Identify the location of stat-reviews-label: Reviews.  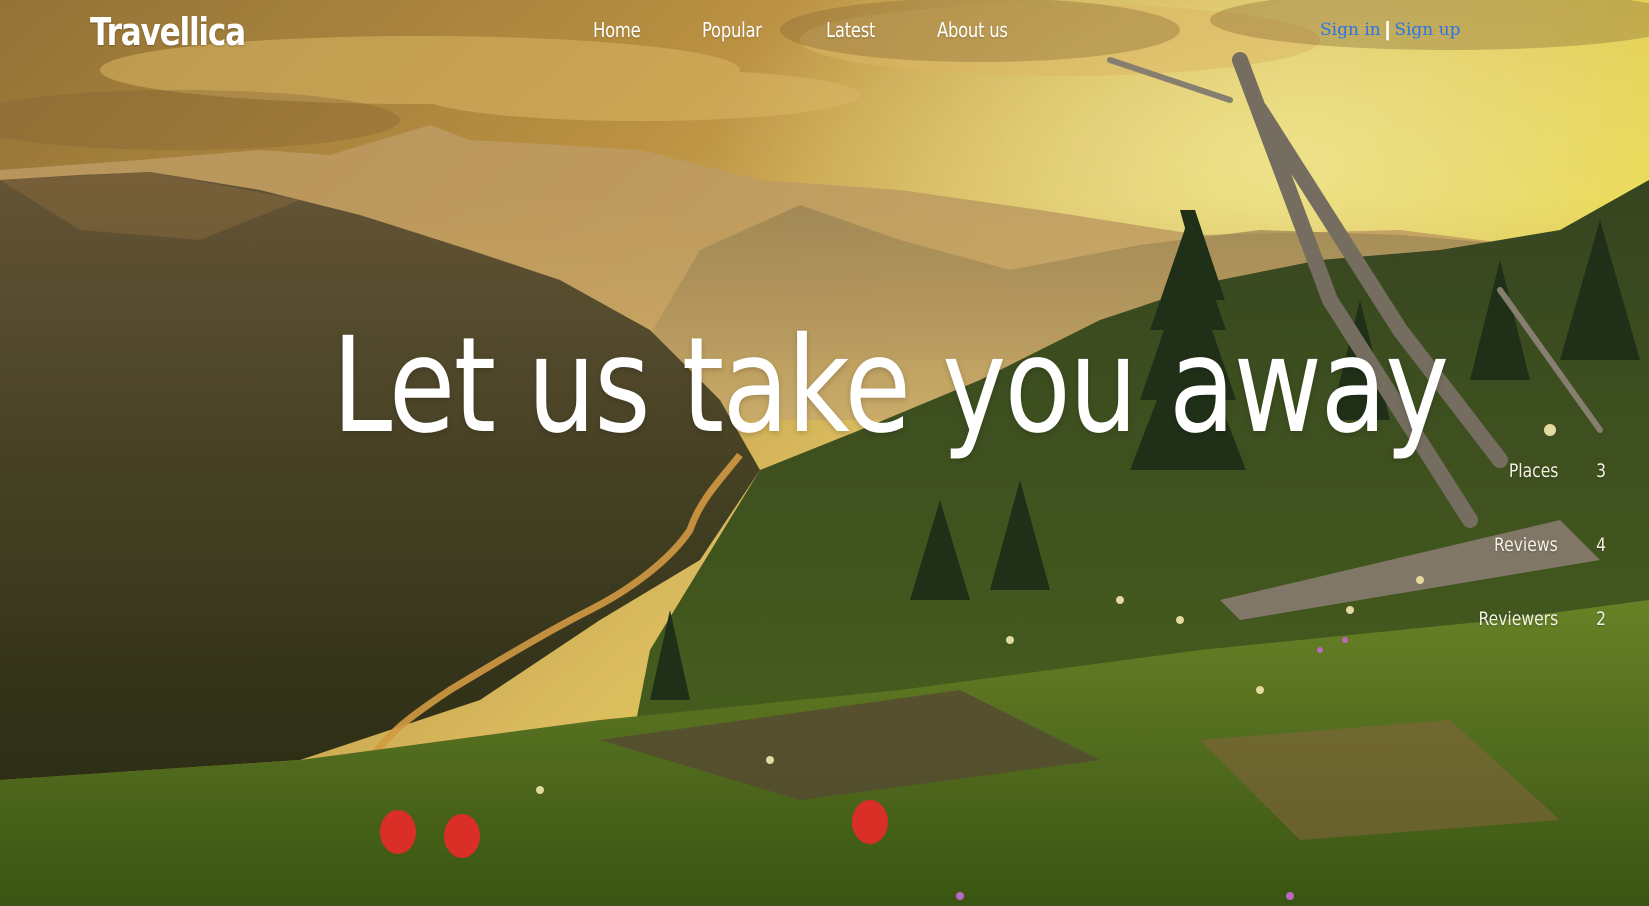
(1526, 545).